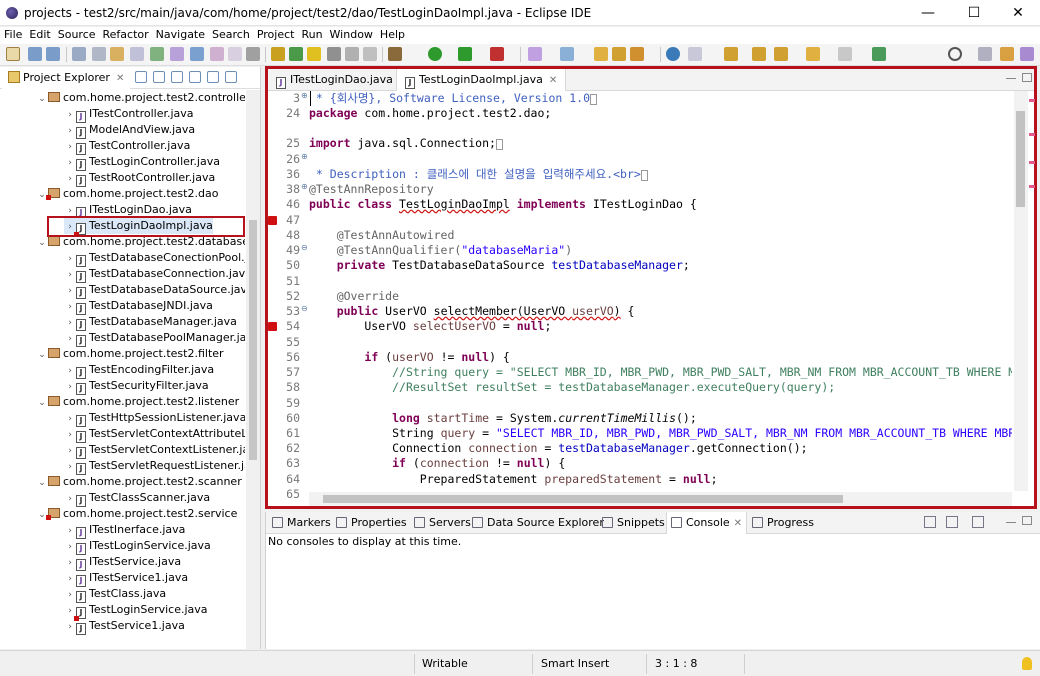 The image size is (1040, 676). I want to click on maximize-editor-icon, so click(1027, 77).